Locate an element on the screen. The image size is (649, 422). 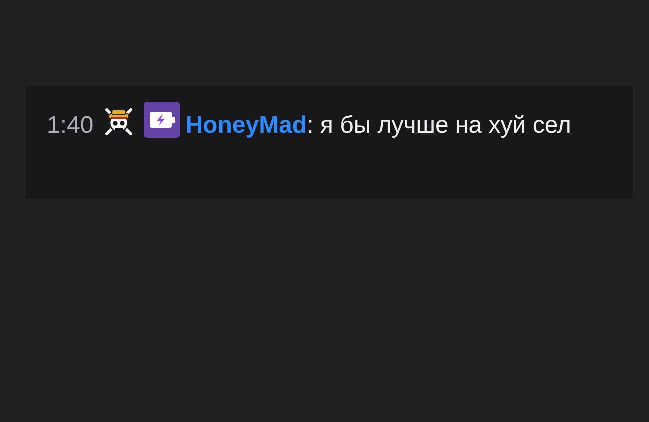
skull-badge-icon is located at coordinates (119, 122).